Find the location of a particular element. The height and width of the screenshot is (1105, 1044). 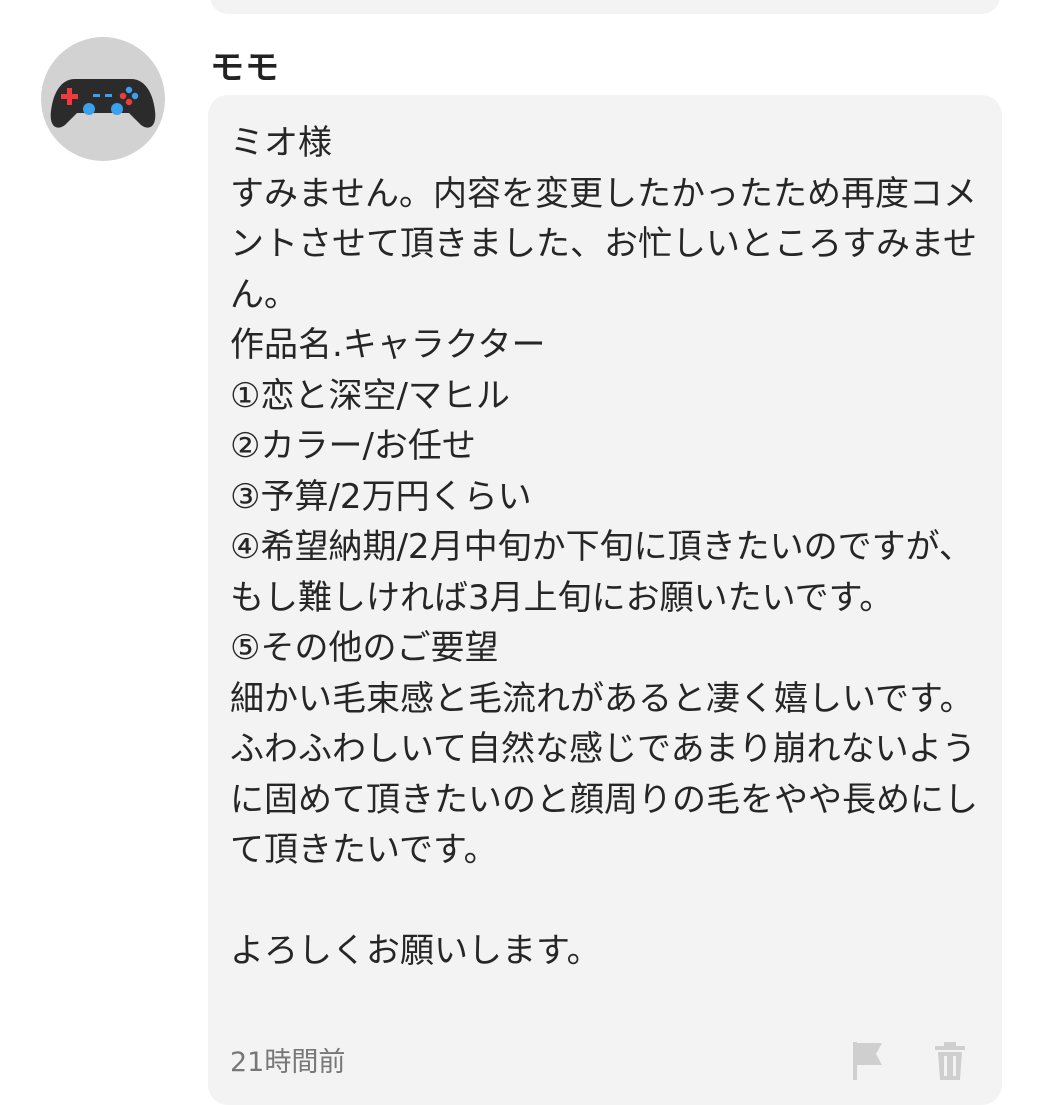

flag-icon is located at coordinates (867, 1061).